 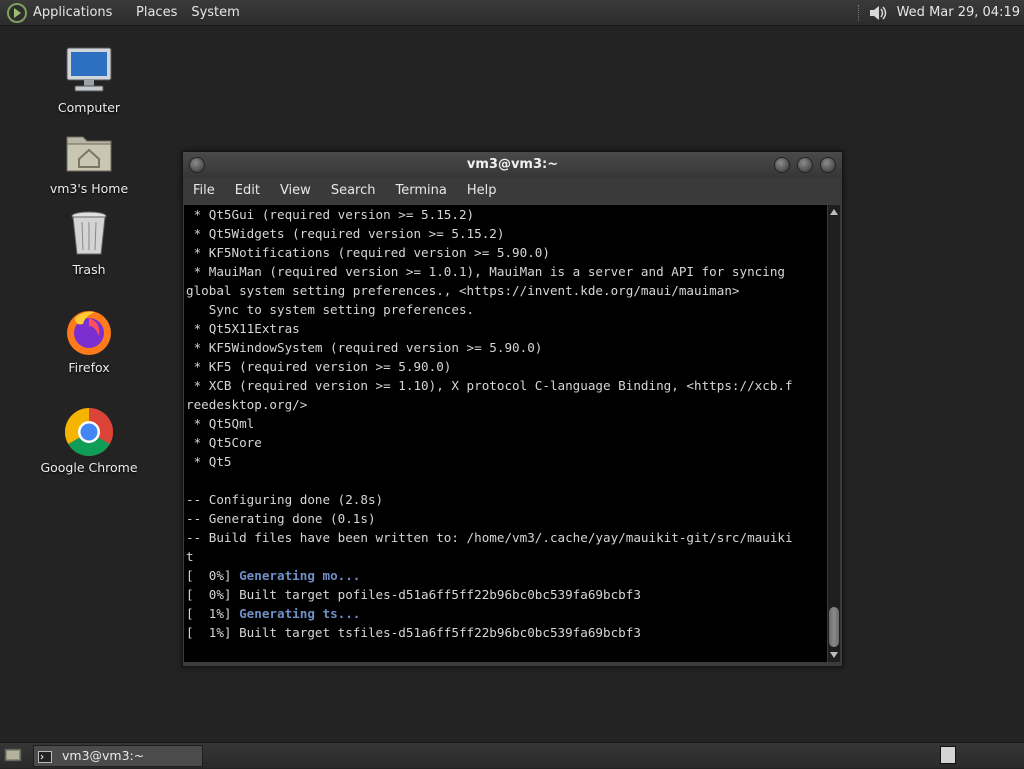 I want to click on scroll-down-icon, so click(x=834, y=655).